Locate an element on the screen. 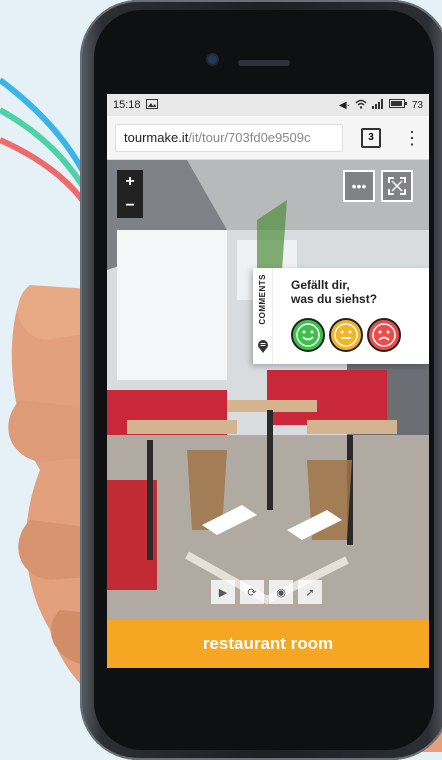  happy-face-button is located at coordinates (308, 335).